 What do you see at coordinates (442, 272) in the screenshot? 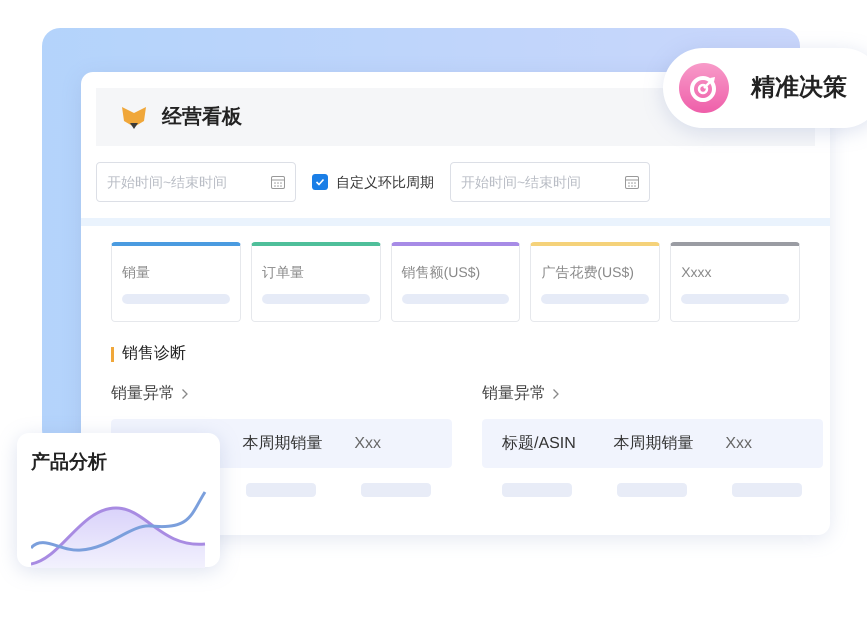
I see `metric-label: 销售额(US$)` at bounding box center [442, 272].